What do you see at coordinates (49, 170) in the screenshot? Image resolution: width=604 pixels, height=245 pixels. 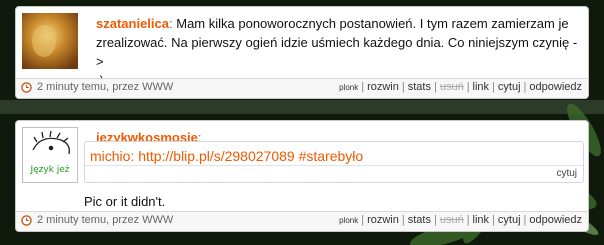 I see `avatar-caption: Język jeż` at bounding box center [49, 170].